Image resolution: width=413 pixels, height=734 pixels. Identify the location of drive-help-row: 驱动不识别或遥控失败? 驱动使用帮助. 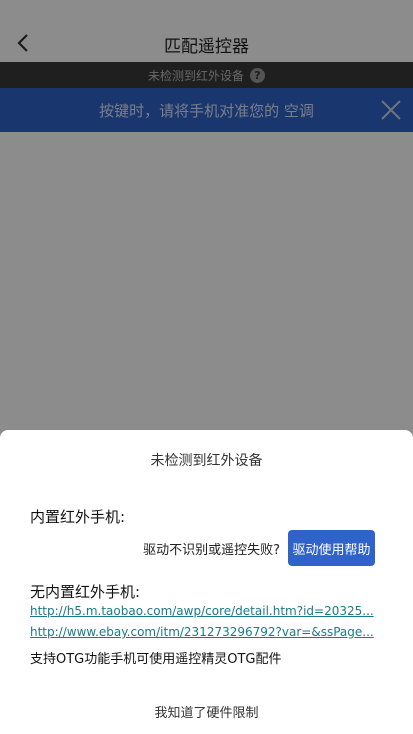
(259, 548).